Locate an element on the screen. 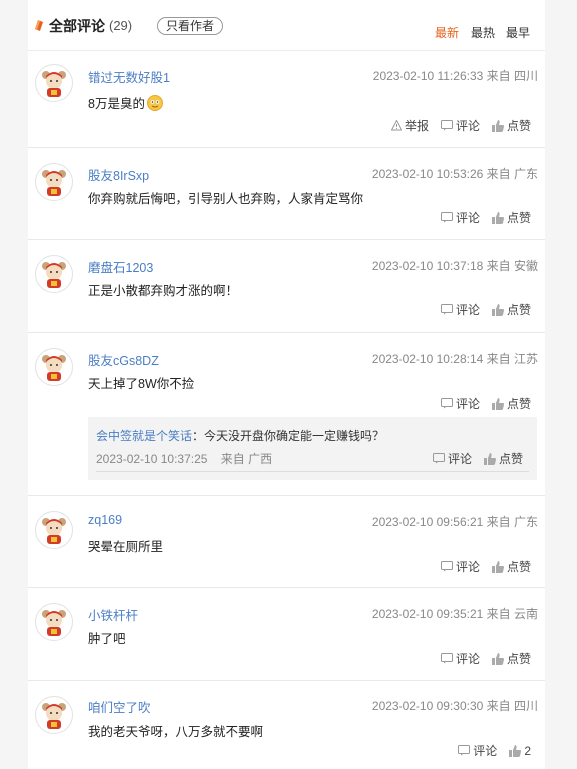  sort-newest-tab: 最新 is located at coordinates (447, 32).